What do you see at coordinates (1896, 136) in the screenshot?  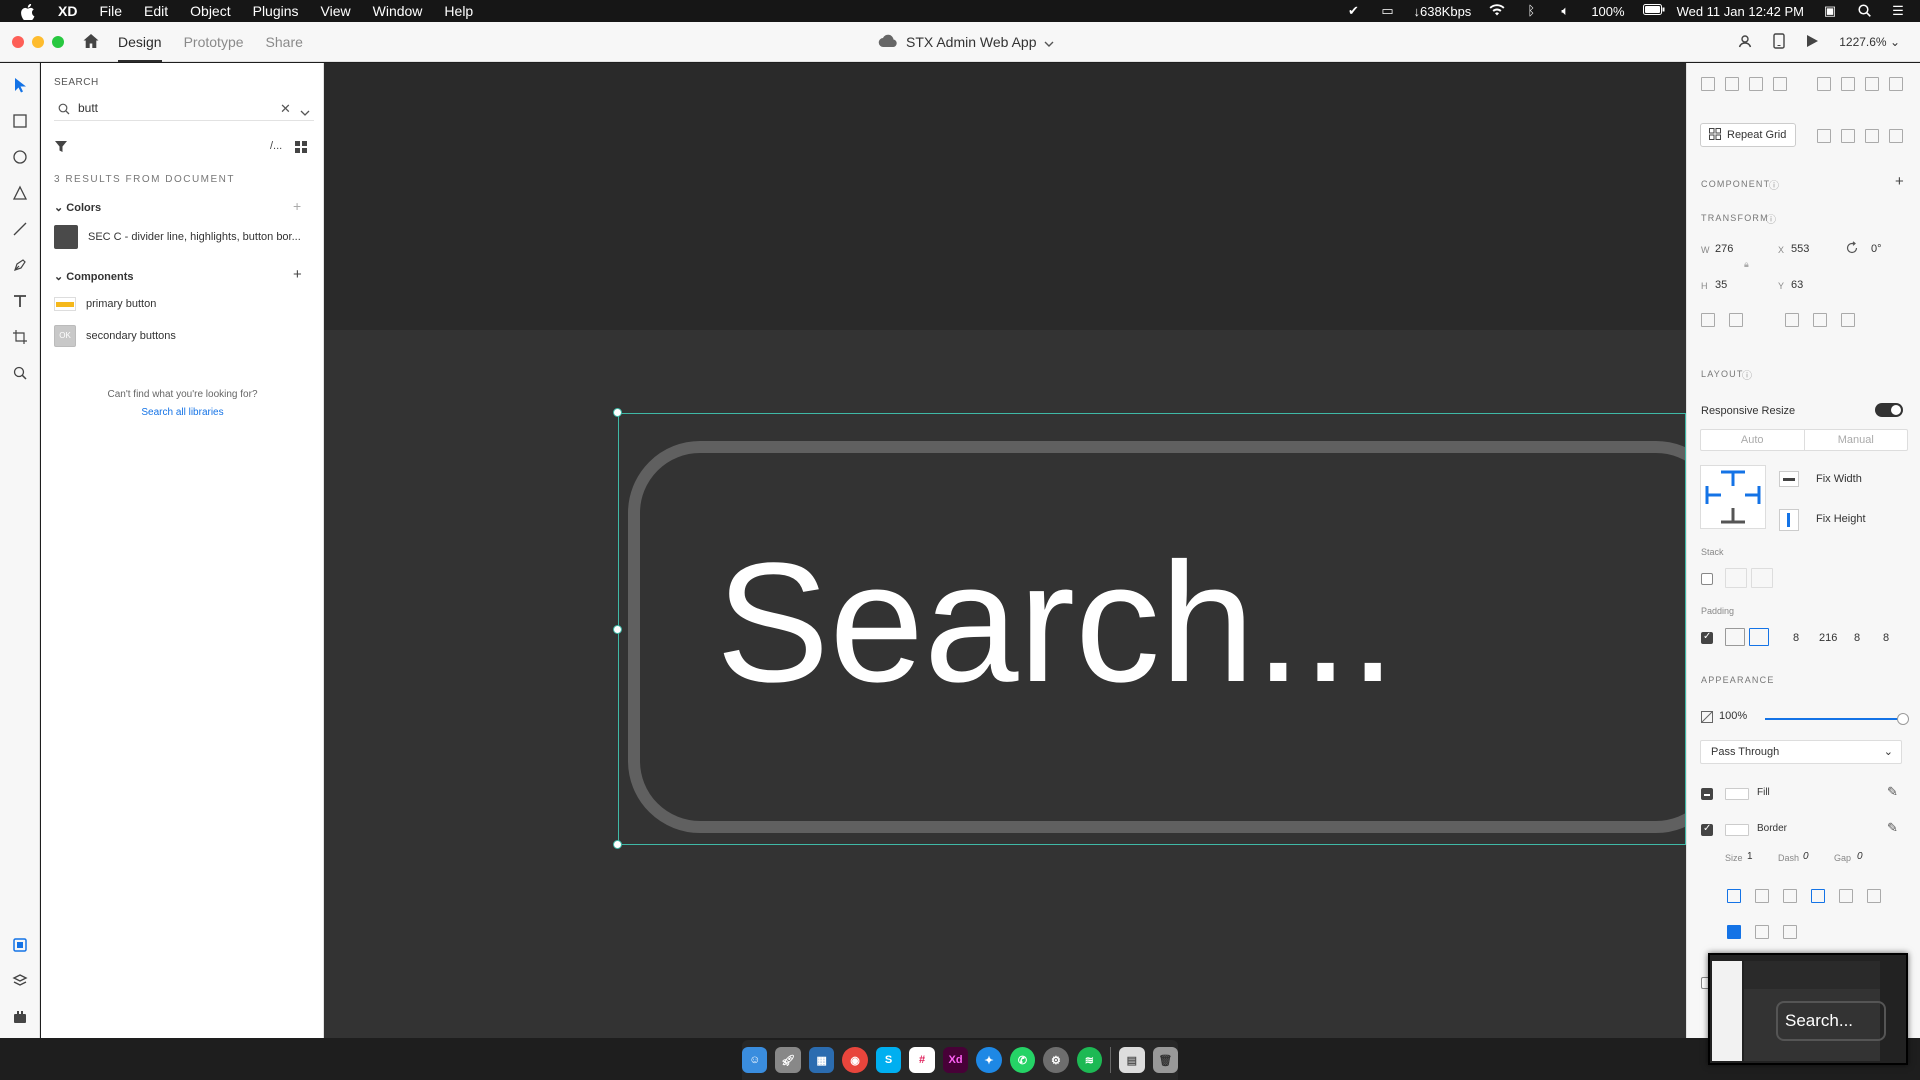 I see `exclude-boolean-icon` at bounding box center [1896, 136].